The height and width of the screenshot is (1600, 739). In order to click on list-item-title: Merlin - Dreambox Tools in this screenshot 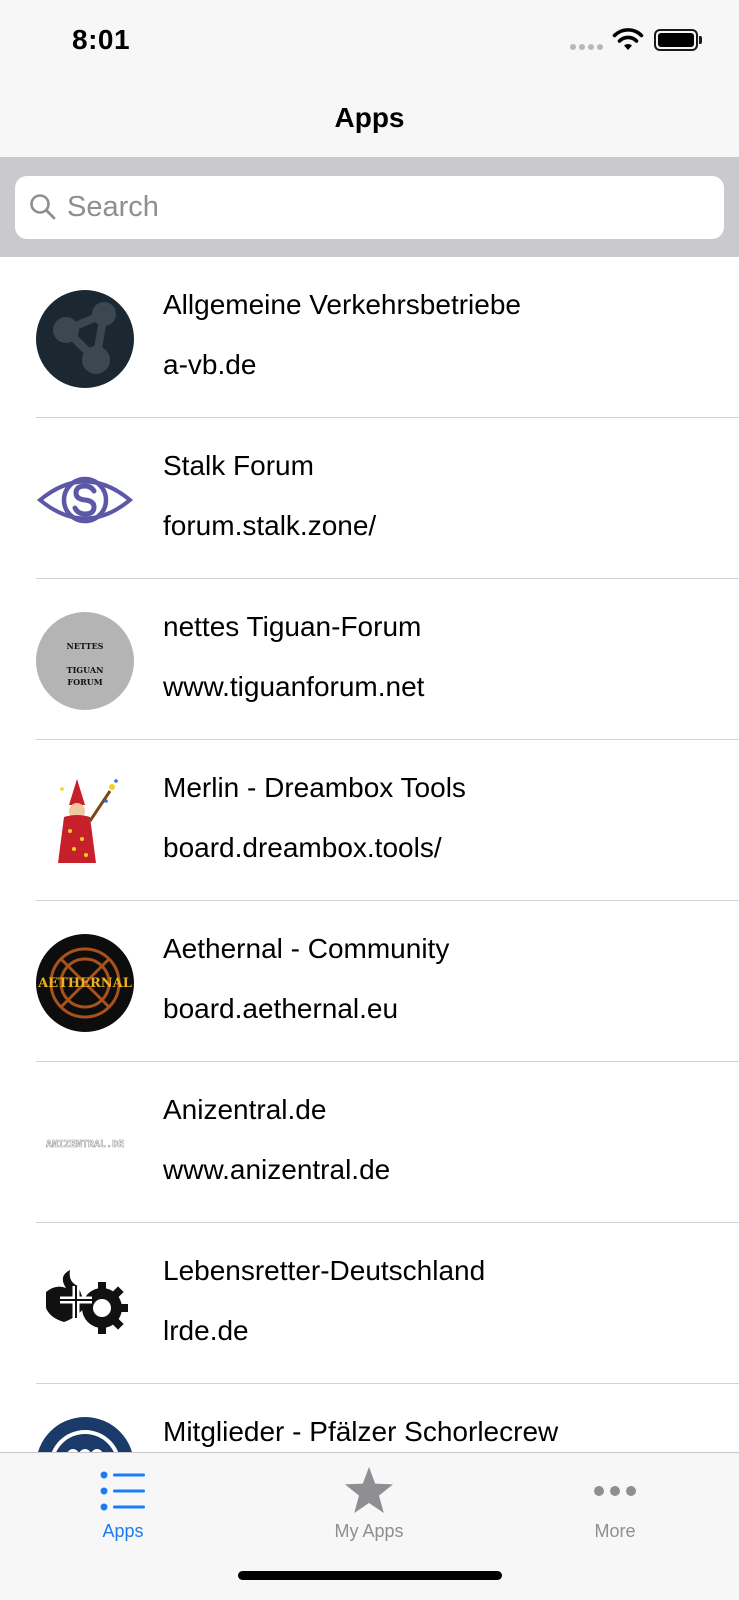, I will do `click(314, 787)`.